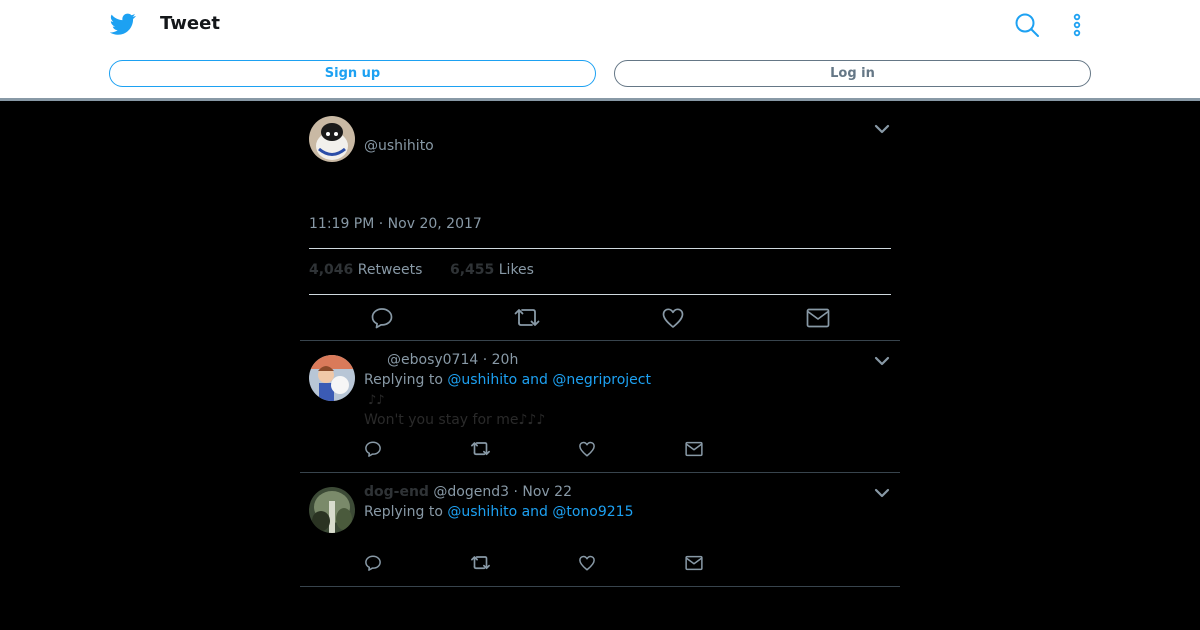  I want to click on retweets-count: 4,046, so click(331, 270).